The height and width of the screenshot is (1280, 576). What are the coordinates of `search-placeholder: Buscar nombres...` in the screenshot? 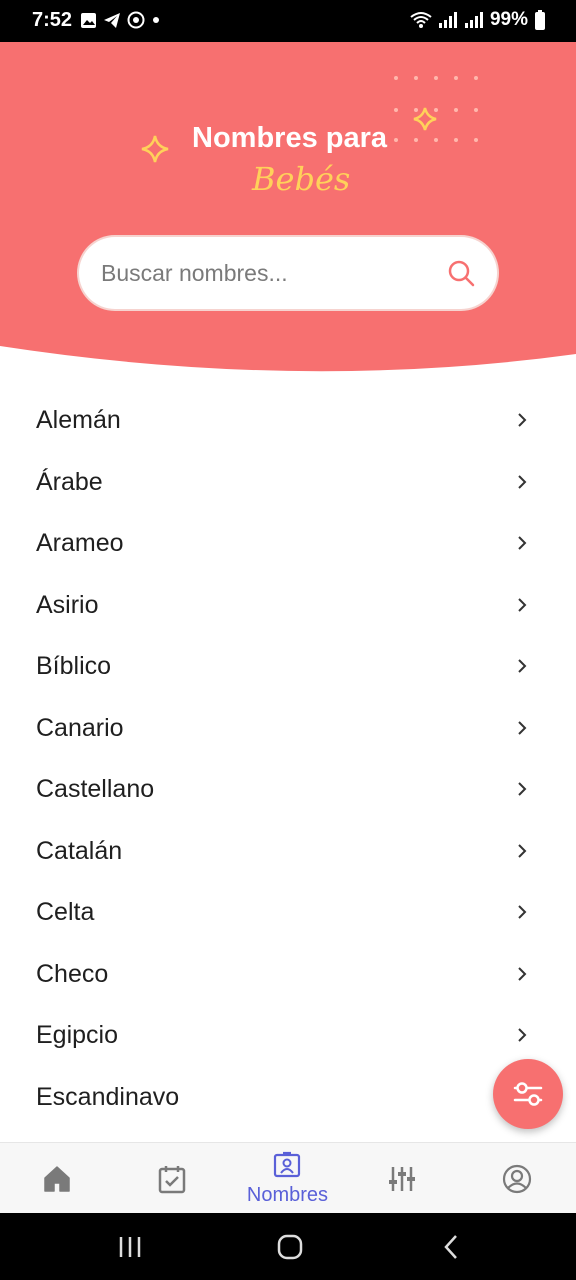 It's located at (194, 273).